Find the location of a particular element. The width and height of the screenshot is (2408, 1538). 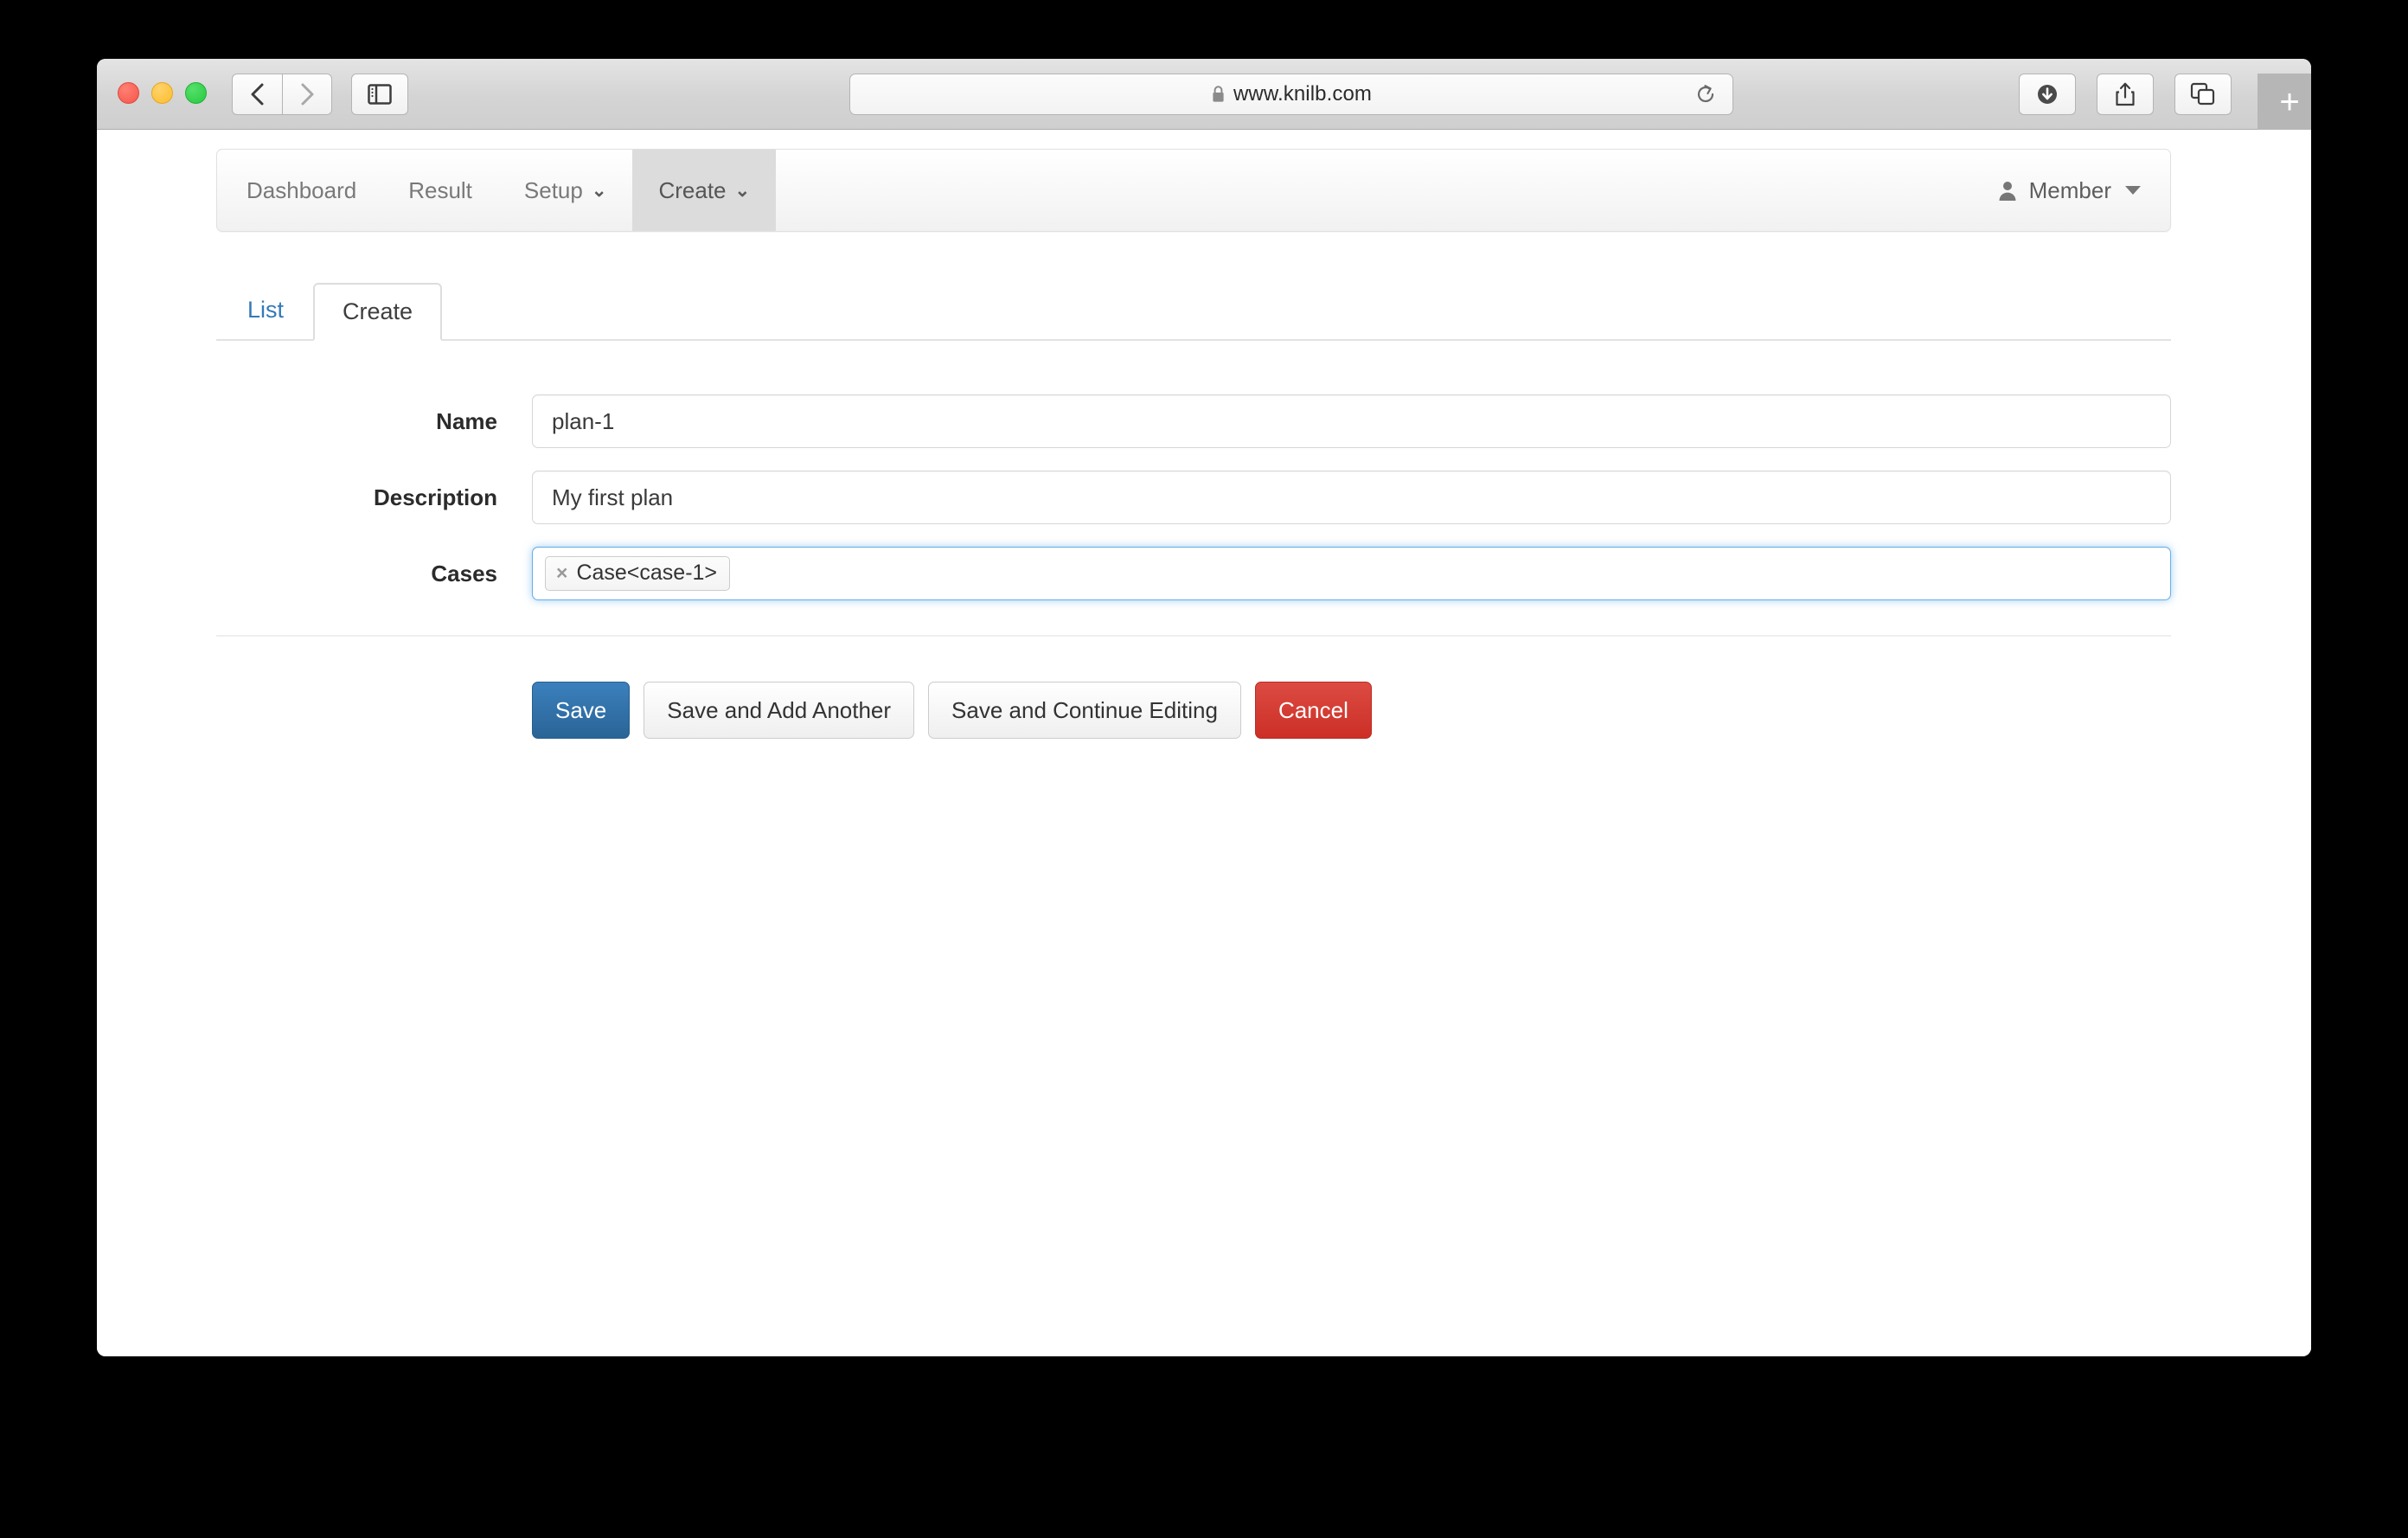

nav-item-setup: Setup ⌄ is located at coordinates (565, 190).